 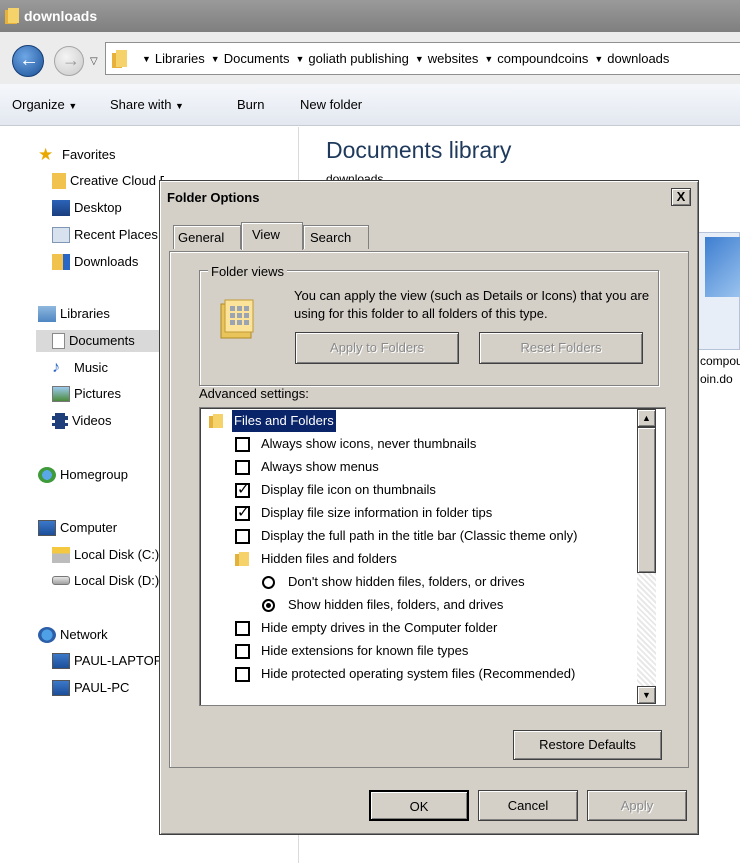 I want to click on sidebar-item-downloads: Downloads, so click(x=95, y=262).